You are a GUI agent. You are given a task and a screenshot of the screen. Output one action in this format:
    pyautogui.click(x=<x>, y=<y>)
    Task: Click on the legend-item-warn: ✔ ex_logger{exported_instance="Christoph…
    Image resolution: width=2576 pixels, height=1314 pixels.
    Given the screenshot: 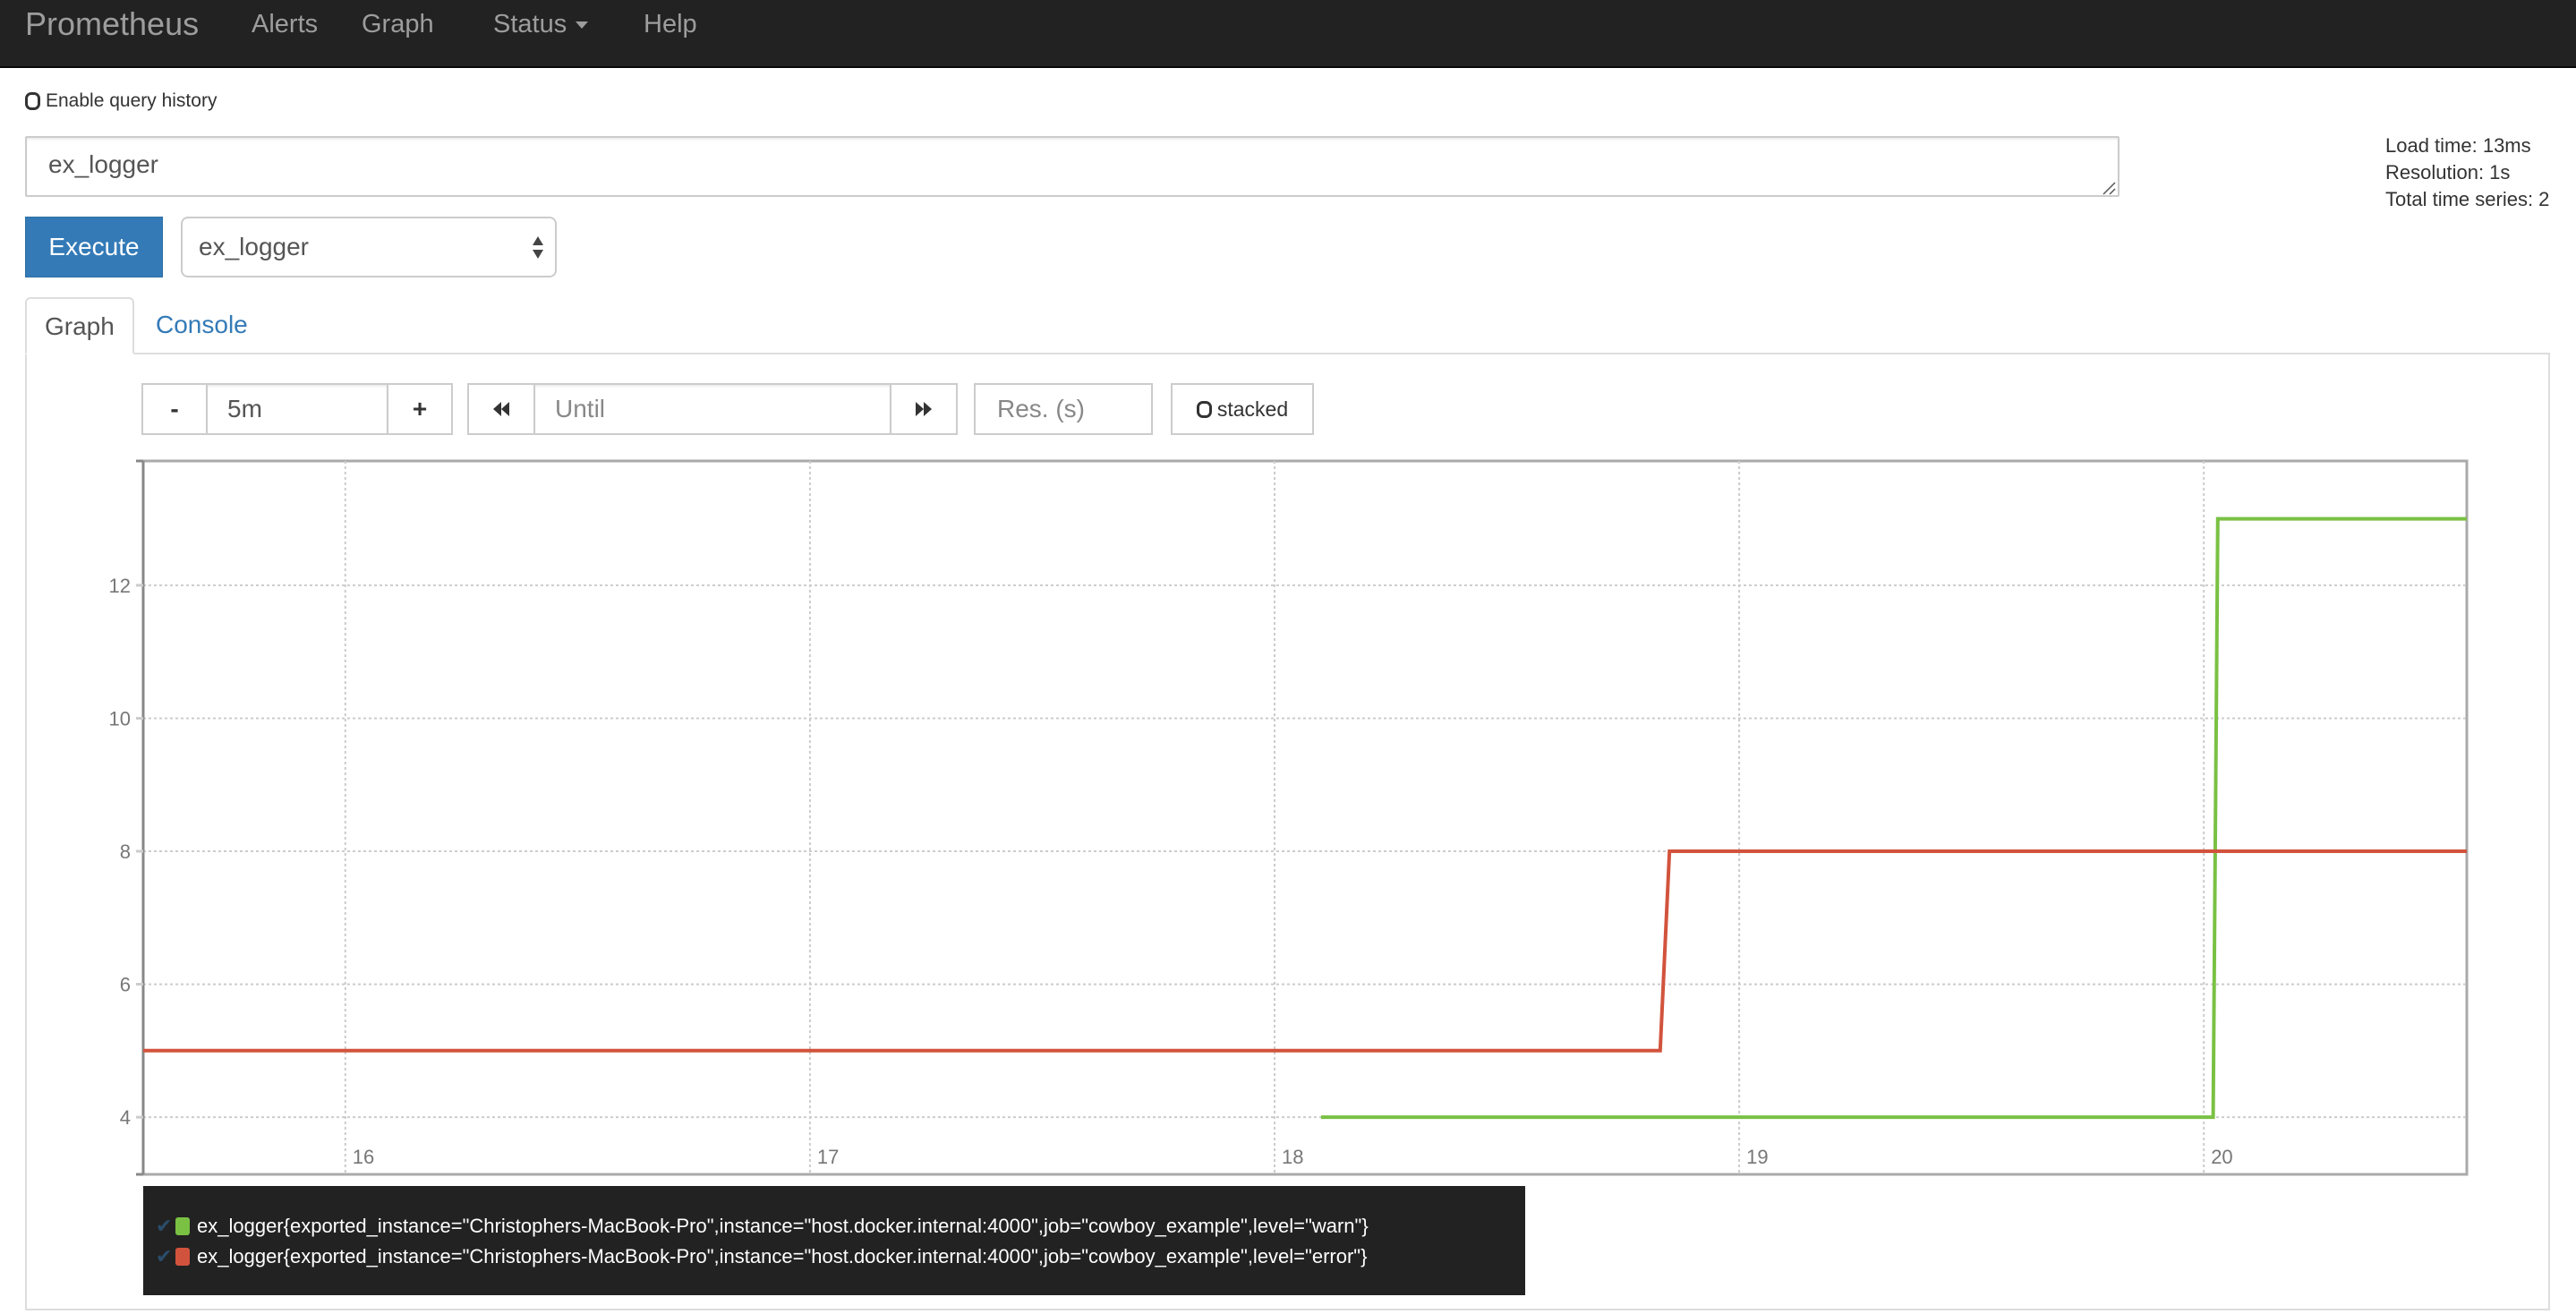 What is the action you would take?
    pyautogui.click(x=834, y=1226)
    